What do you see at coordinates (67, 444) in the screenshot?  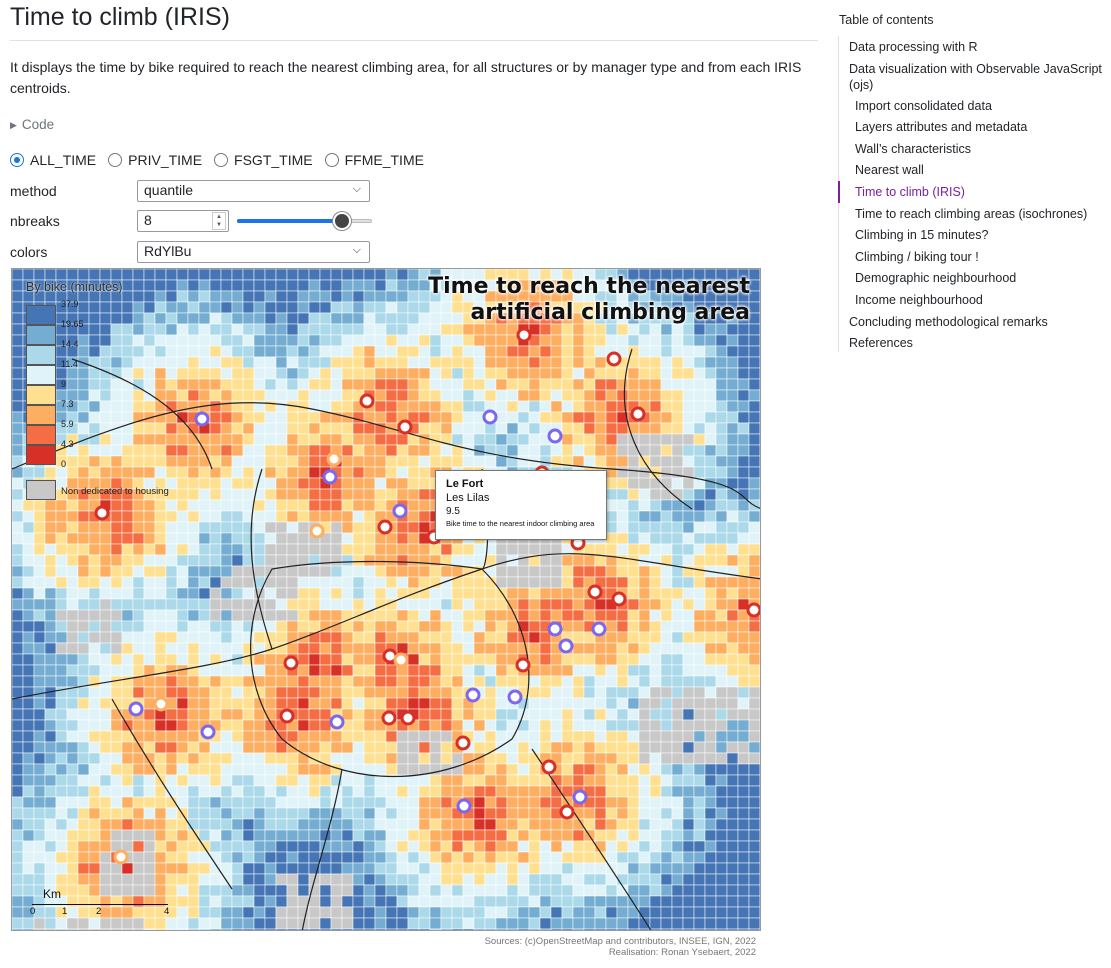 I see `legend-tick-label: 4.3` at bounding box center [67, 444].